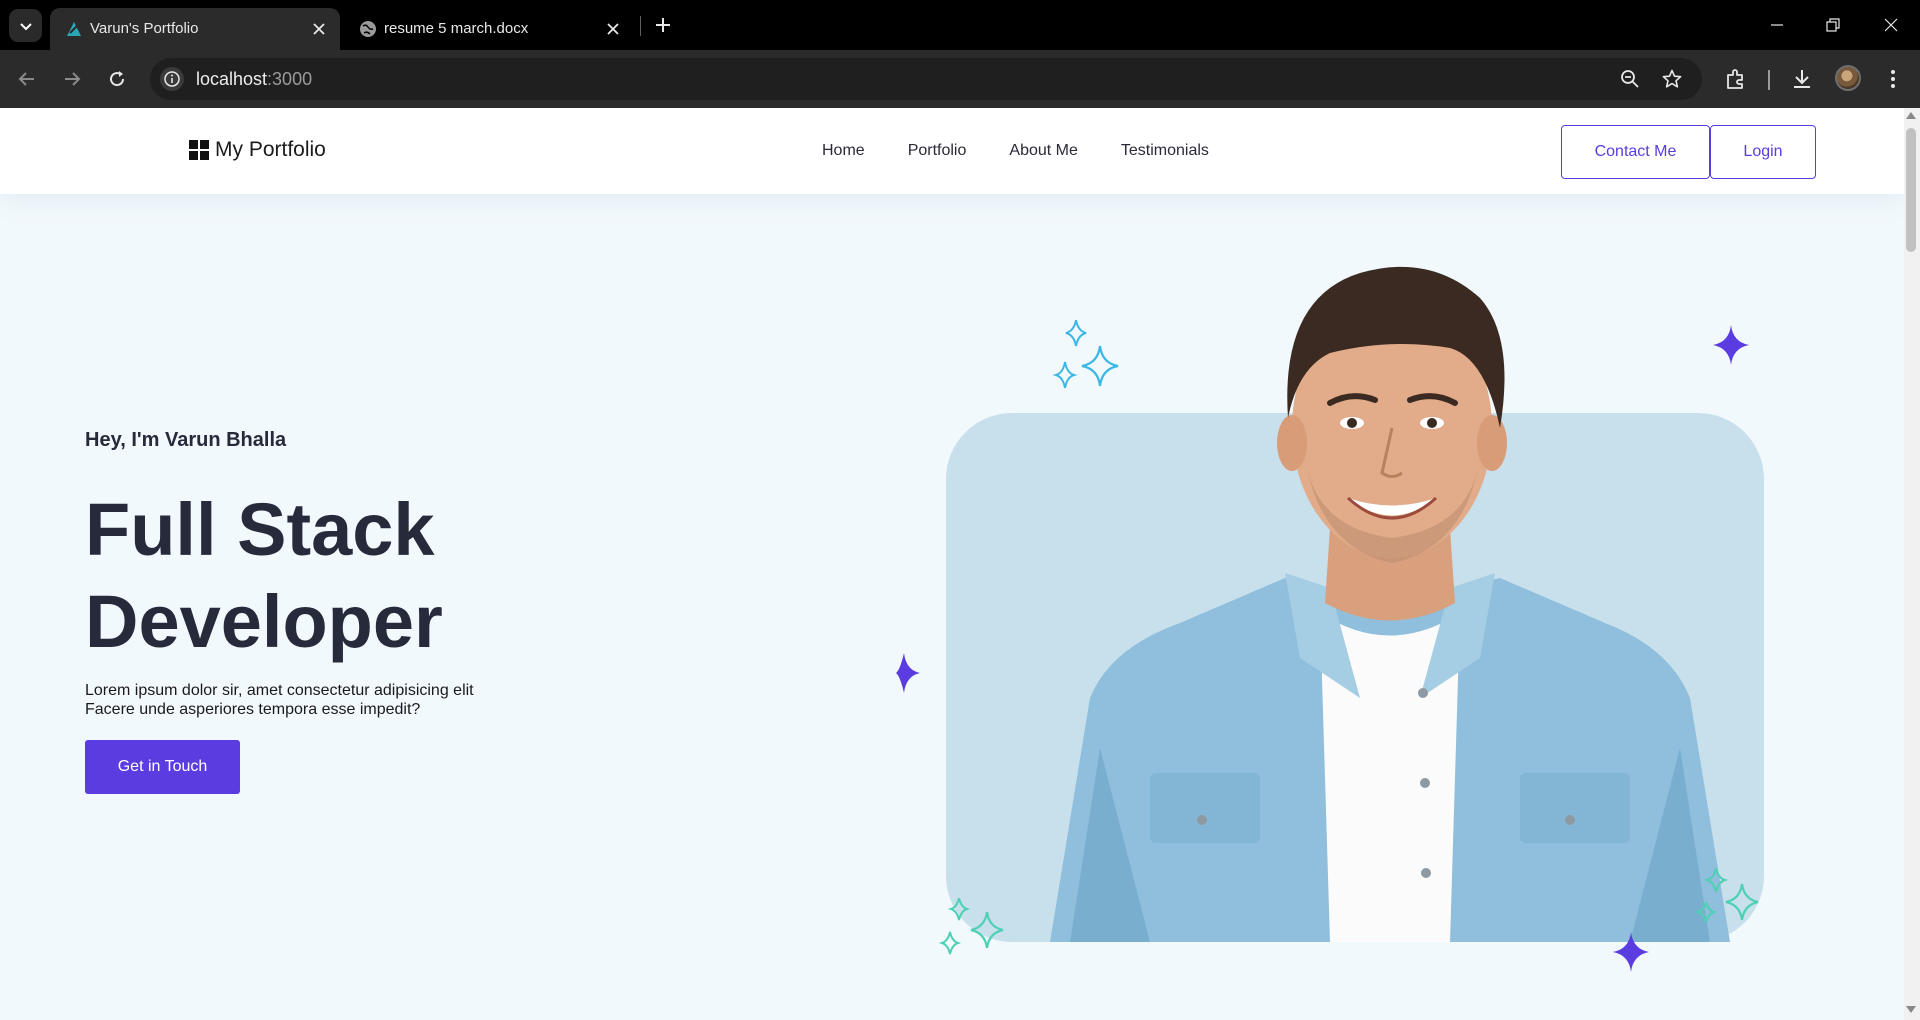 This screenshot has height=1020, width=1920. What do you see at coordinates (1911, 1009) in the screenshot?
I see `scroll-down-arrow` at bounding box center [1911, 1009].